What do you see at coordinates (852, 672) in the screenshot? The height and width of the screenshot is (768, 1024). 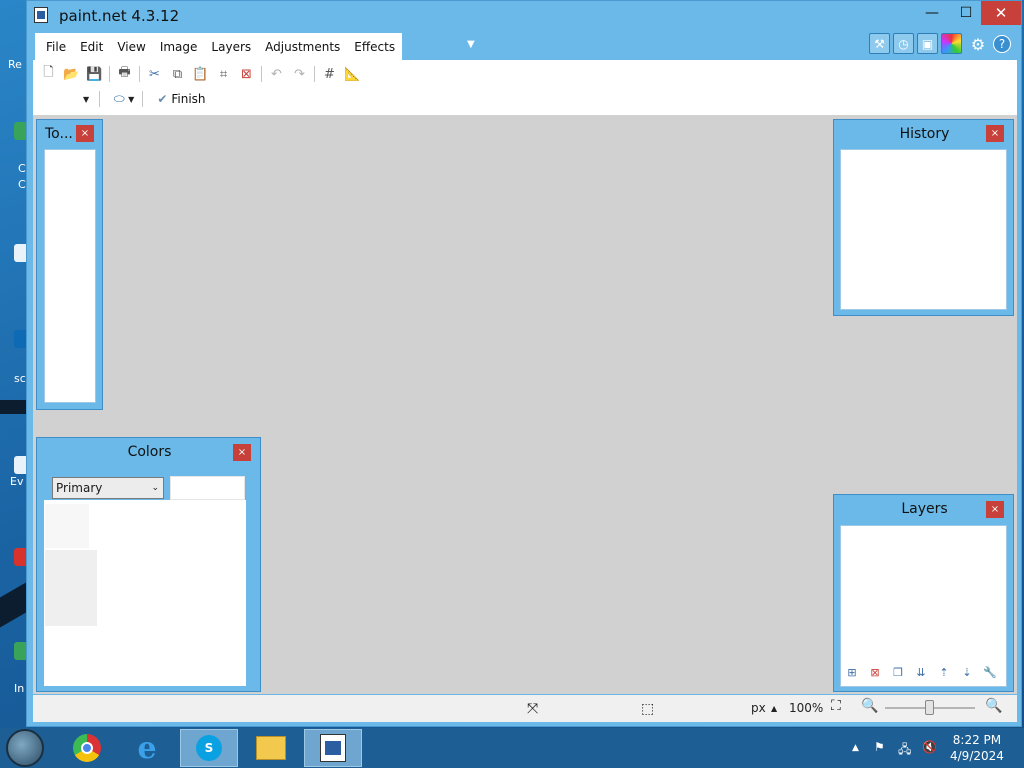 I see `add-layer-icon: ⊞` at bounding box center [852, 672].